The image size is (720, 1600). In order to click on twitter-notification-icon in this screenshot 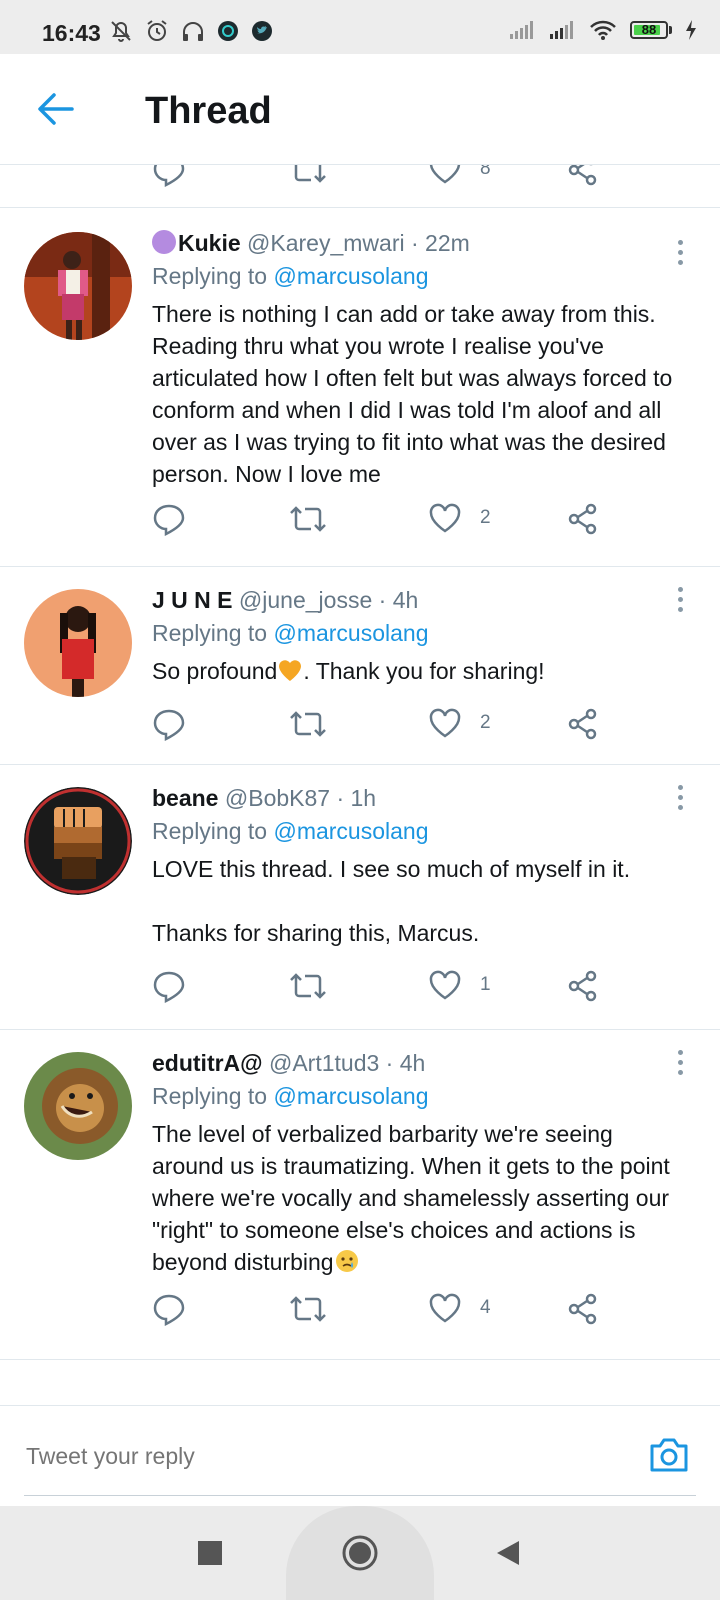, I will do `click(262, 31)`.